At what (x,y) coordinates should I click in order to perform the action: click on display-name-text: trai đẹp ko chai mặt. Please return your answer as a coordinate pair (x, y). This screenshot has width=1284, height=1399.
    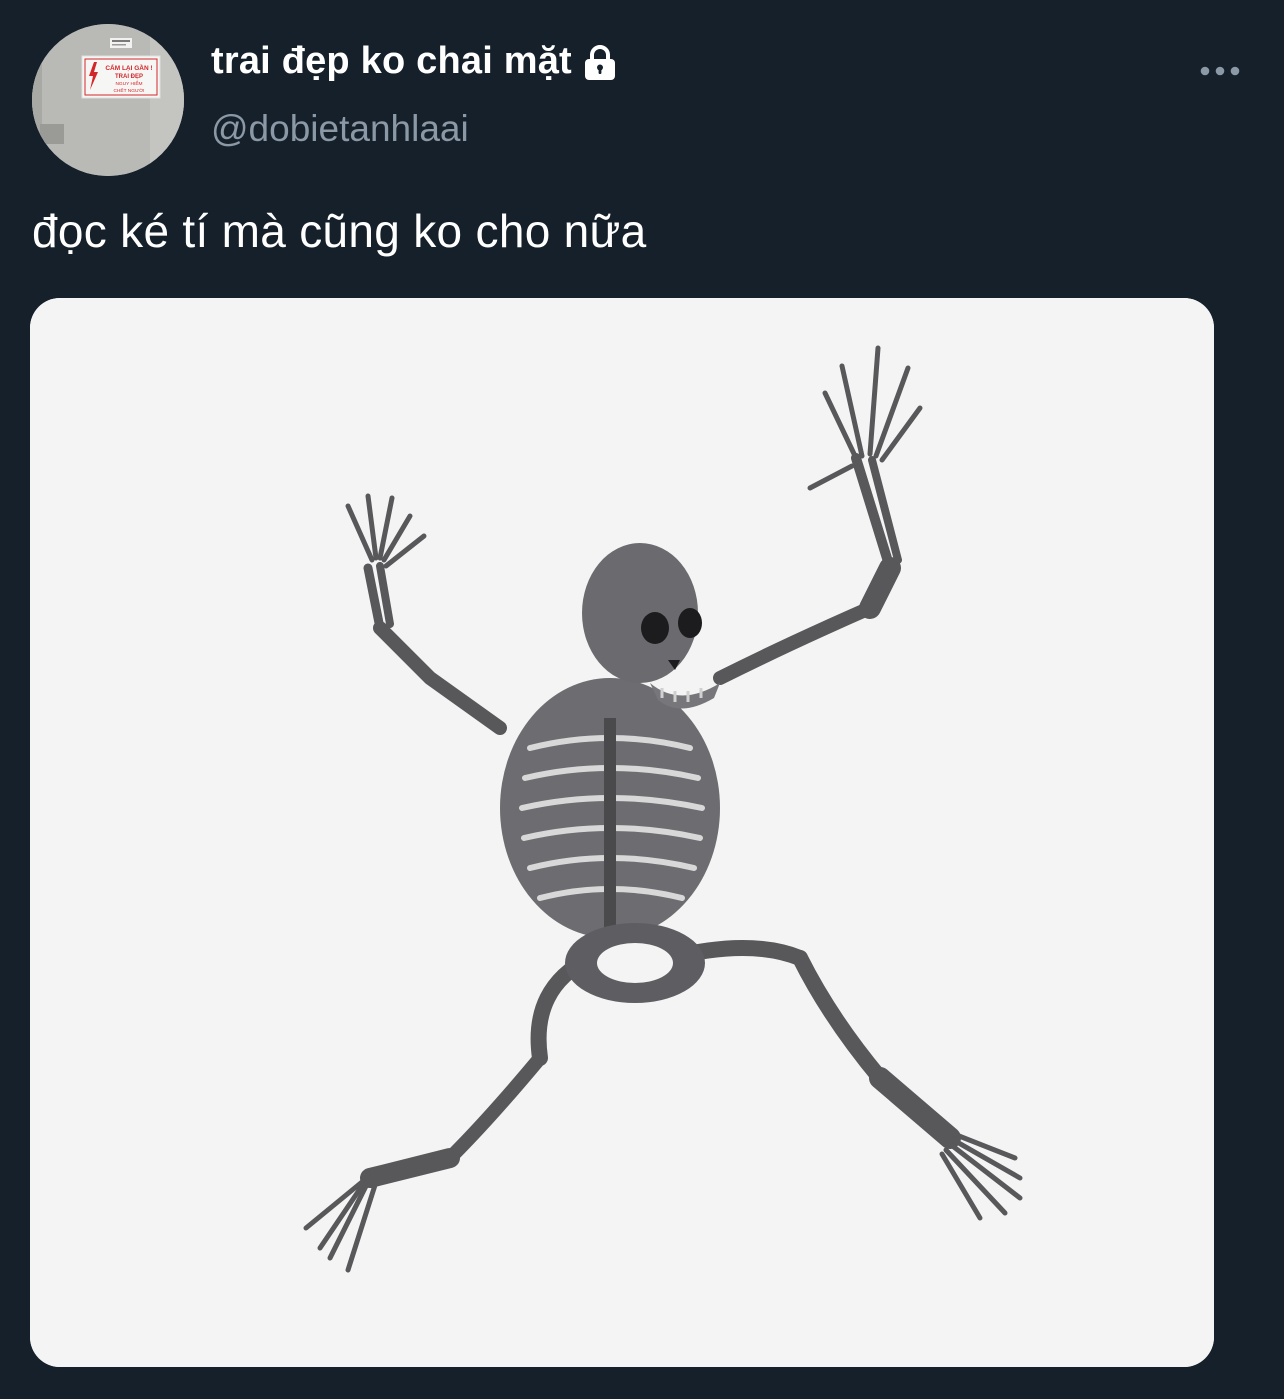
    Looking at the image, I should click on (391, 61).